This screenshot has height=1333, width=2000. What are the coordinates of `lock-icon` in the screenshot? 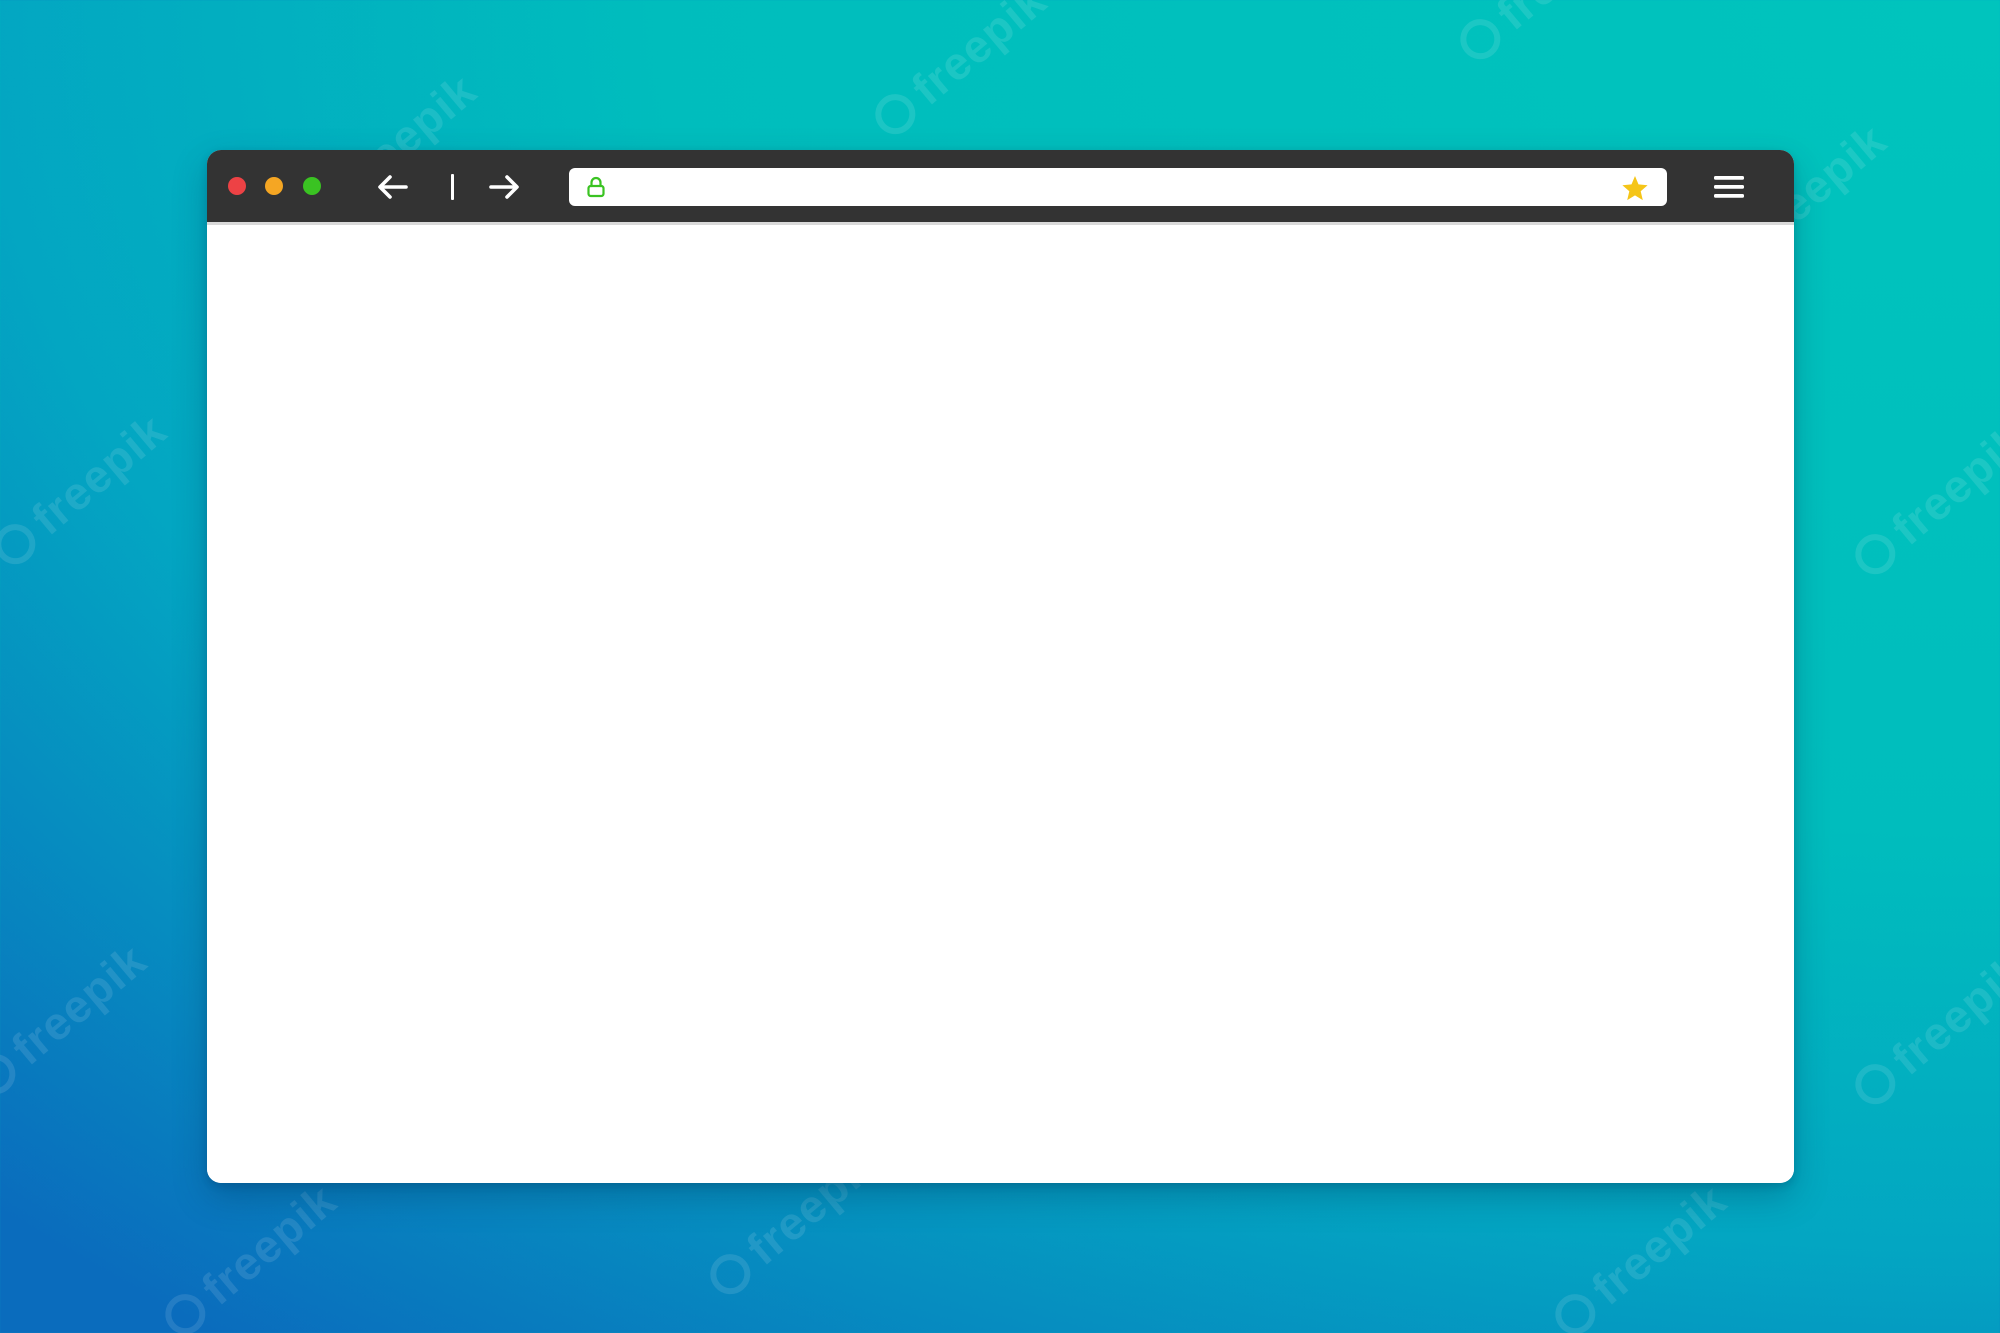 It's located at (596, 187).